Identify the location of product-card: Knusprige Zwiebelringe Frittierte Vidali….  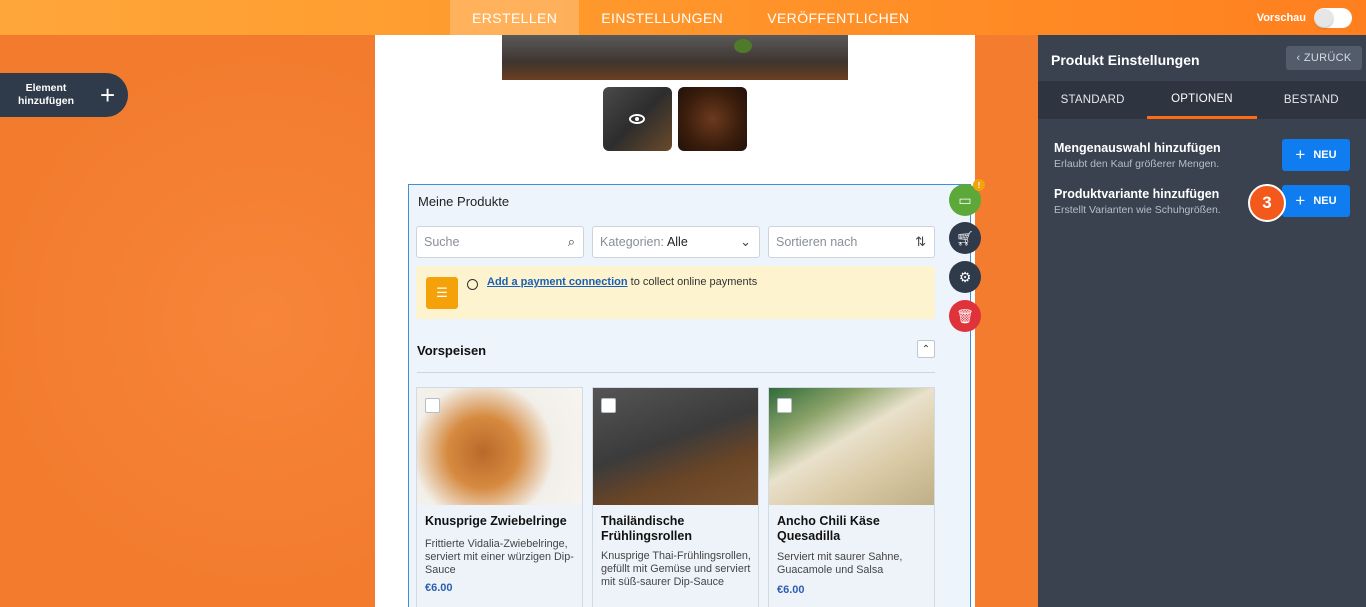
(499, 497).